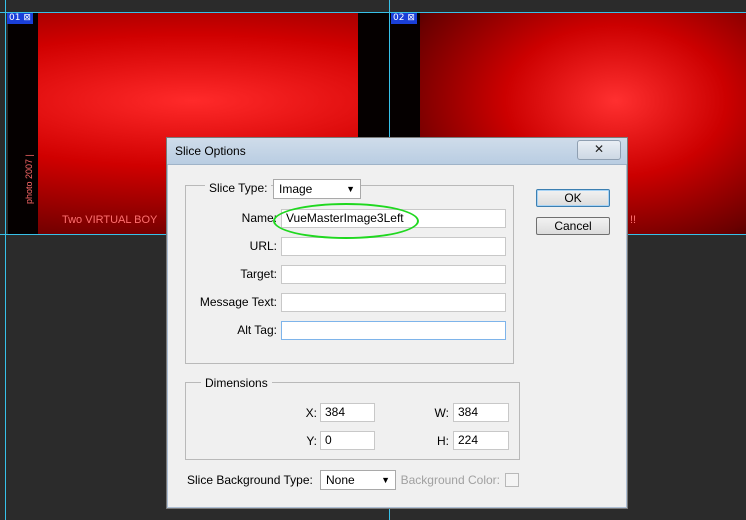  I want to click on close-icon: ✕, so click(599, 149).